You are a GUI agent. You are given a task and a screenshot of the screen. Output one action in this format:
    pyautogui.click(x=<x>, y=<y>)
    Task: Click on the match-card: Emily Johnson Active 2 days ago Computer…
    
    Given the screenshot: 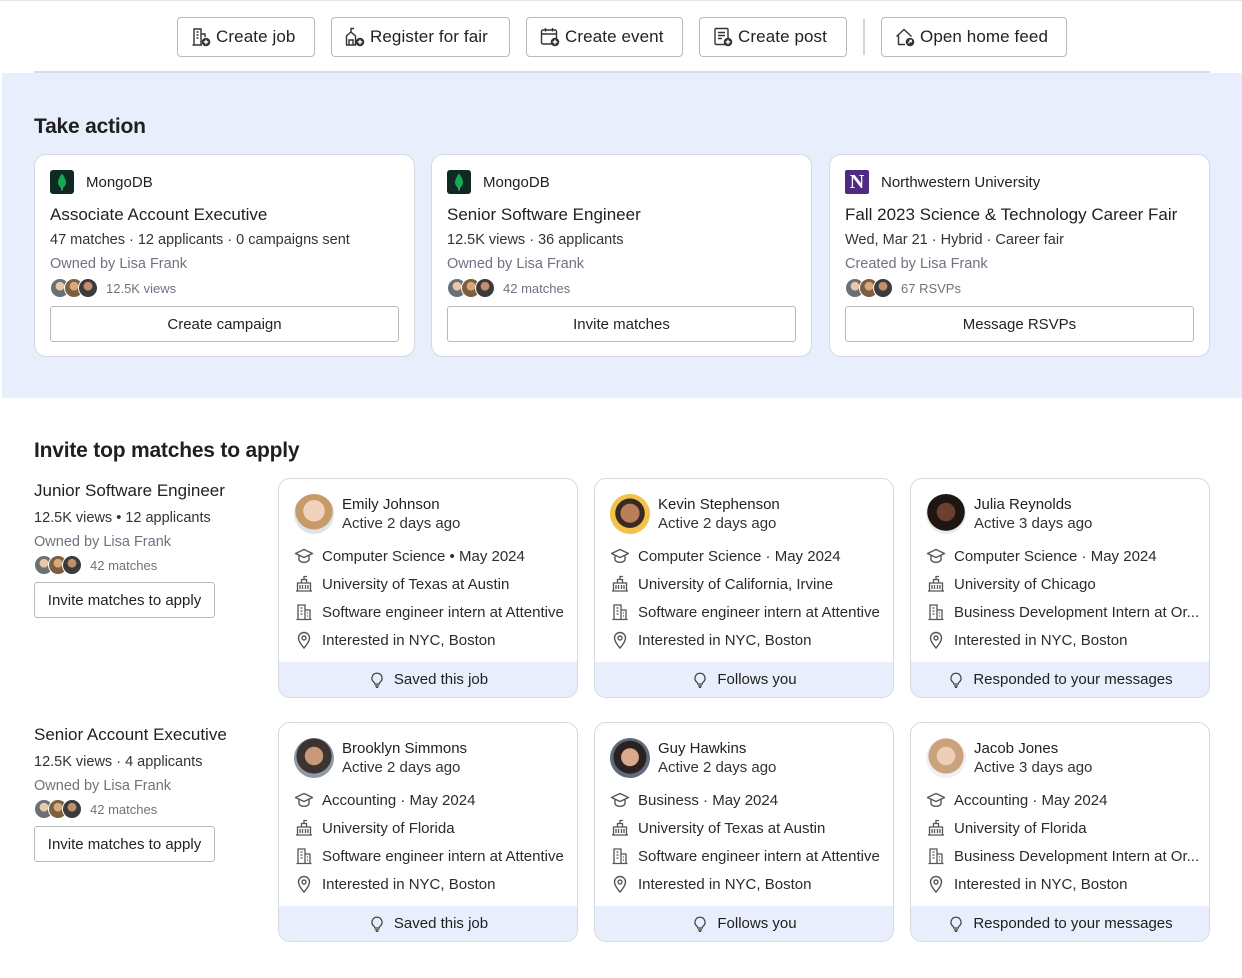 What is the action you would take?
    pyautogui.click(x=428, y=588)
    